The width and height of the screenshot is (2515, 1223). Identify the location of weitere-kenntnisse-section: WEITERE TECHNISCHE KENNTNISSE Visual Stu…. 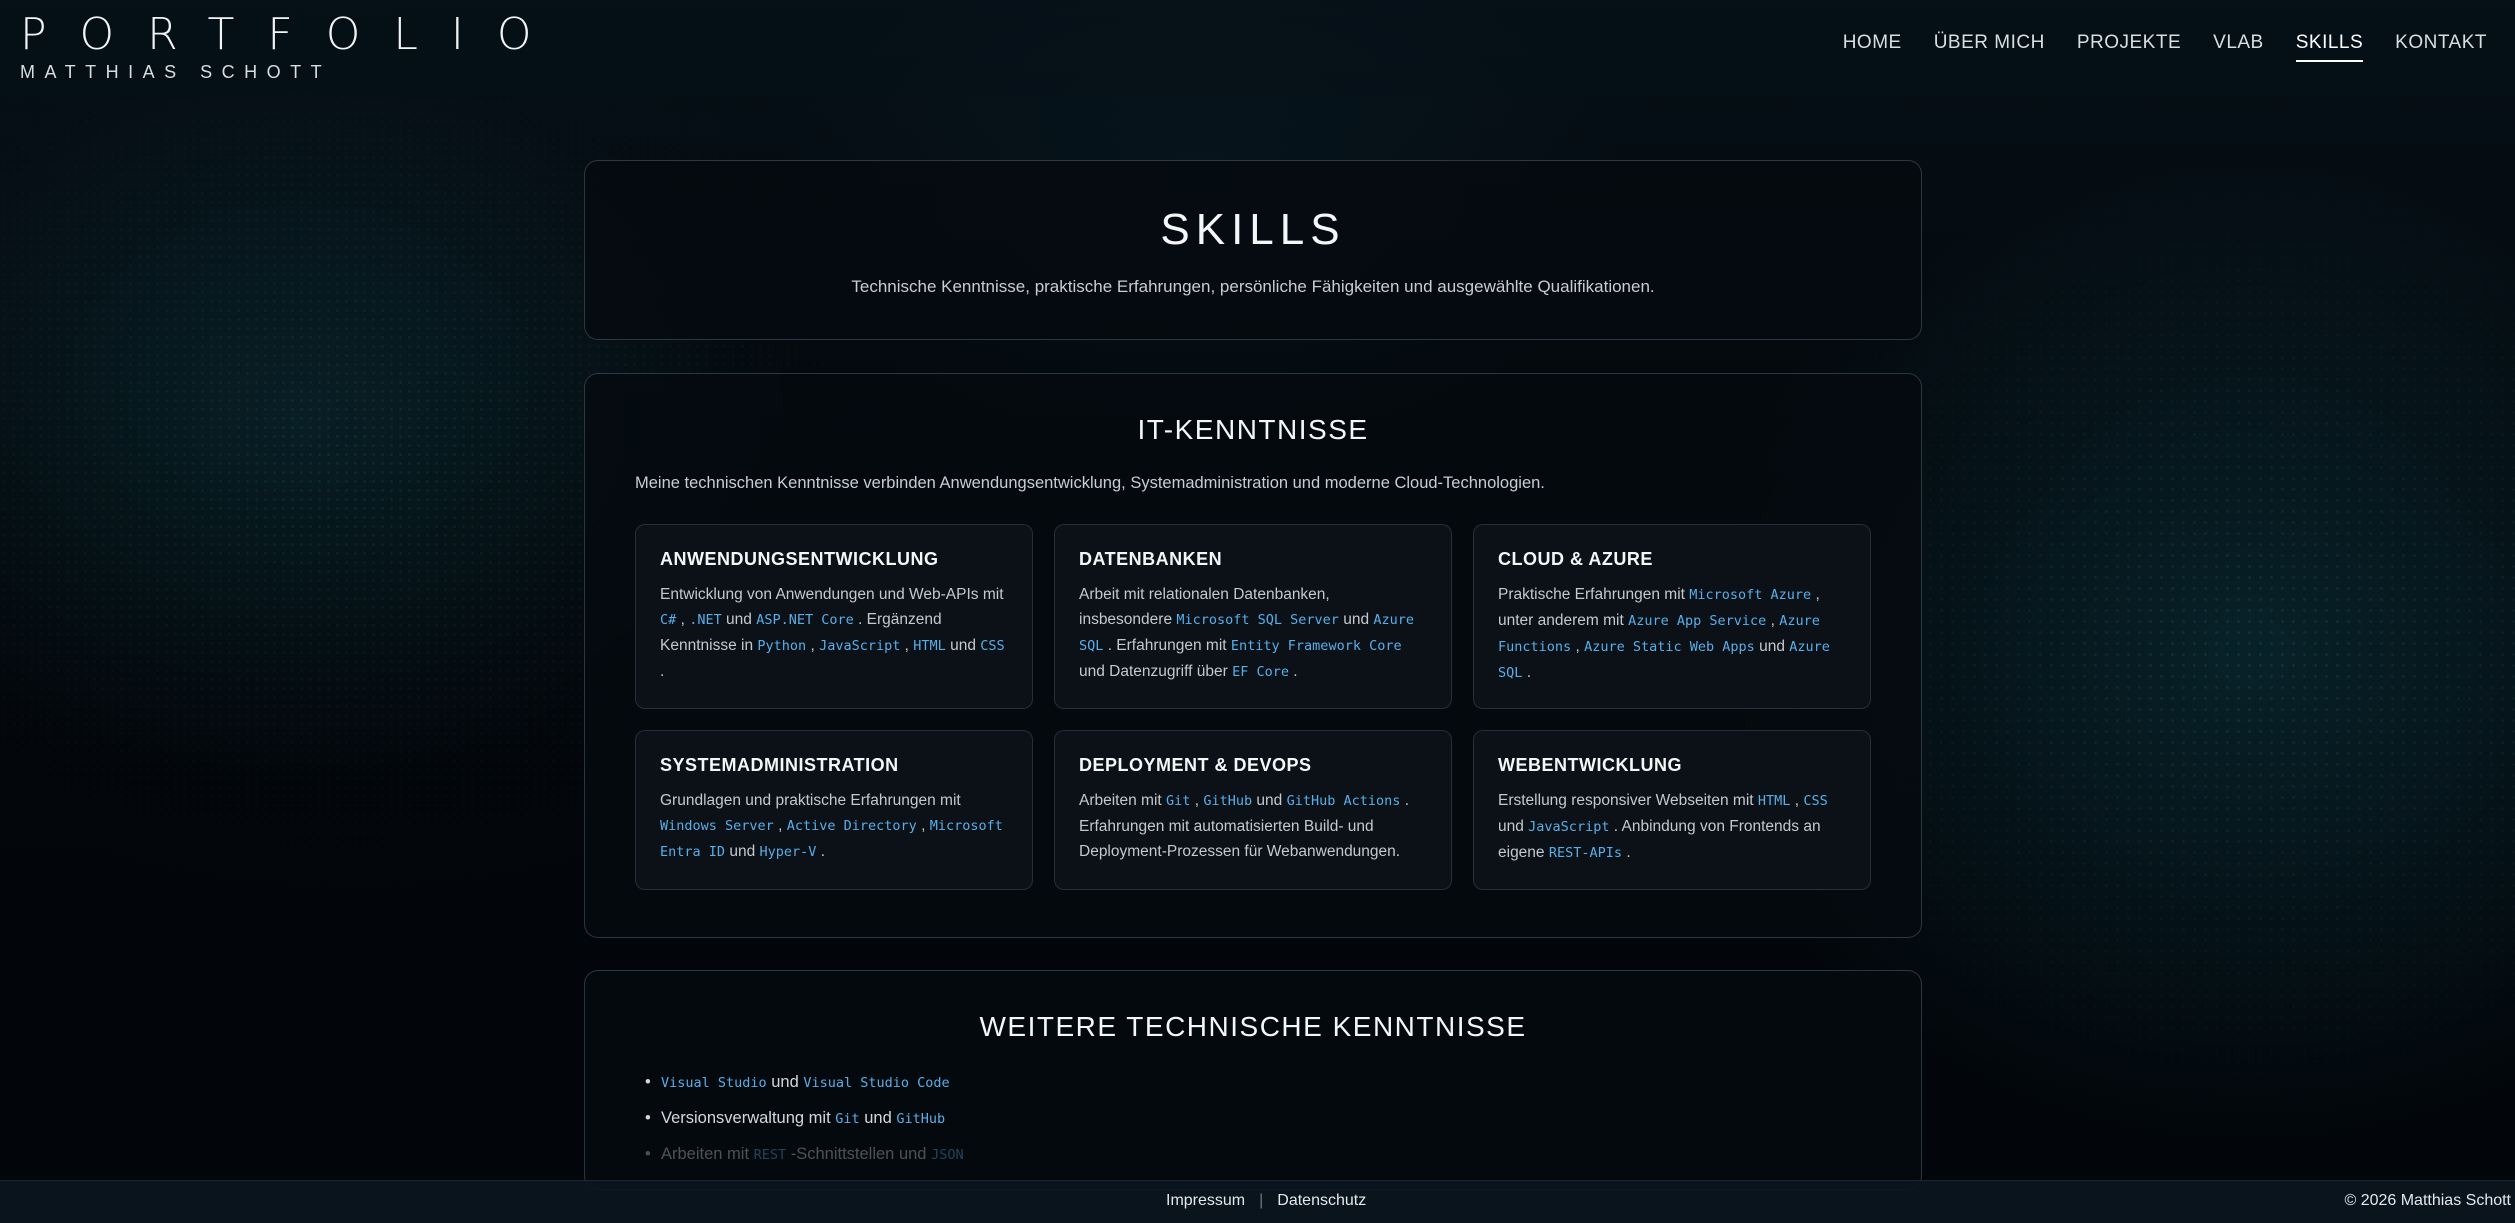
(1253, 1080).